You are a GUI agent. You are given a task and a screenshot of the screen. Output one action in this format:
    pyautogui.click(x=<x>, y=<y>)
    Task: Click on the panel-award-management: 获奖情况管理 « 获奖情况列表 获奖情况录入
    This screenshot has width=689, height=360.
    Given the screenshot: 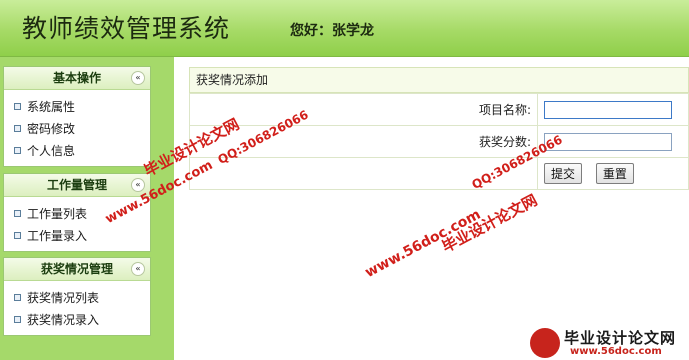 What is the action you would take?
    pyautogui.click(x=77, y=296)
    